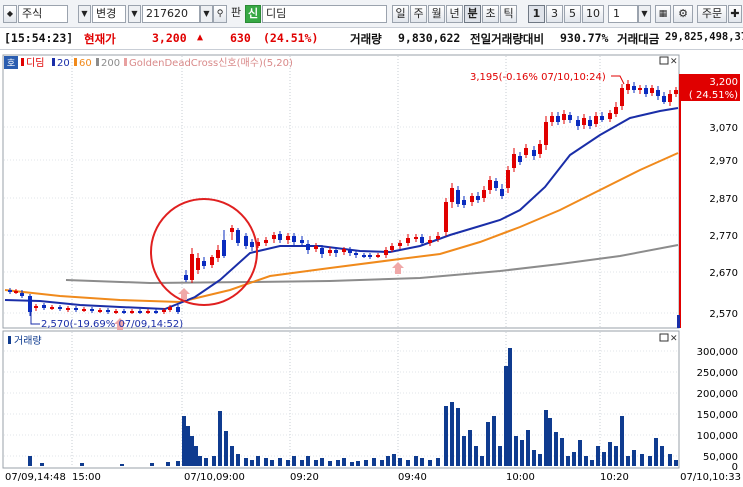  I want to click on close-volume-pane-icon: ✕, so click(674, 339).